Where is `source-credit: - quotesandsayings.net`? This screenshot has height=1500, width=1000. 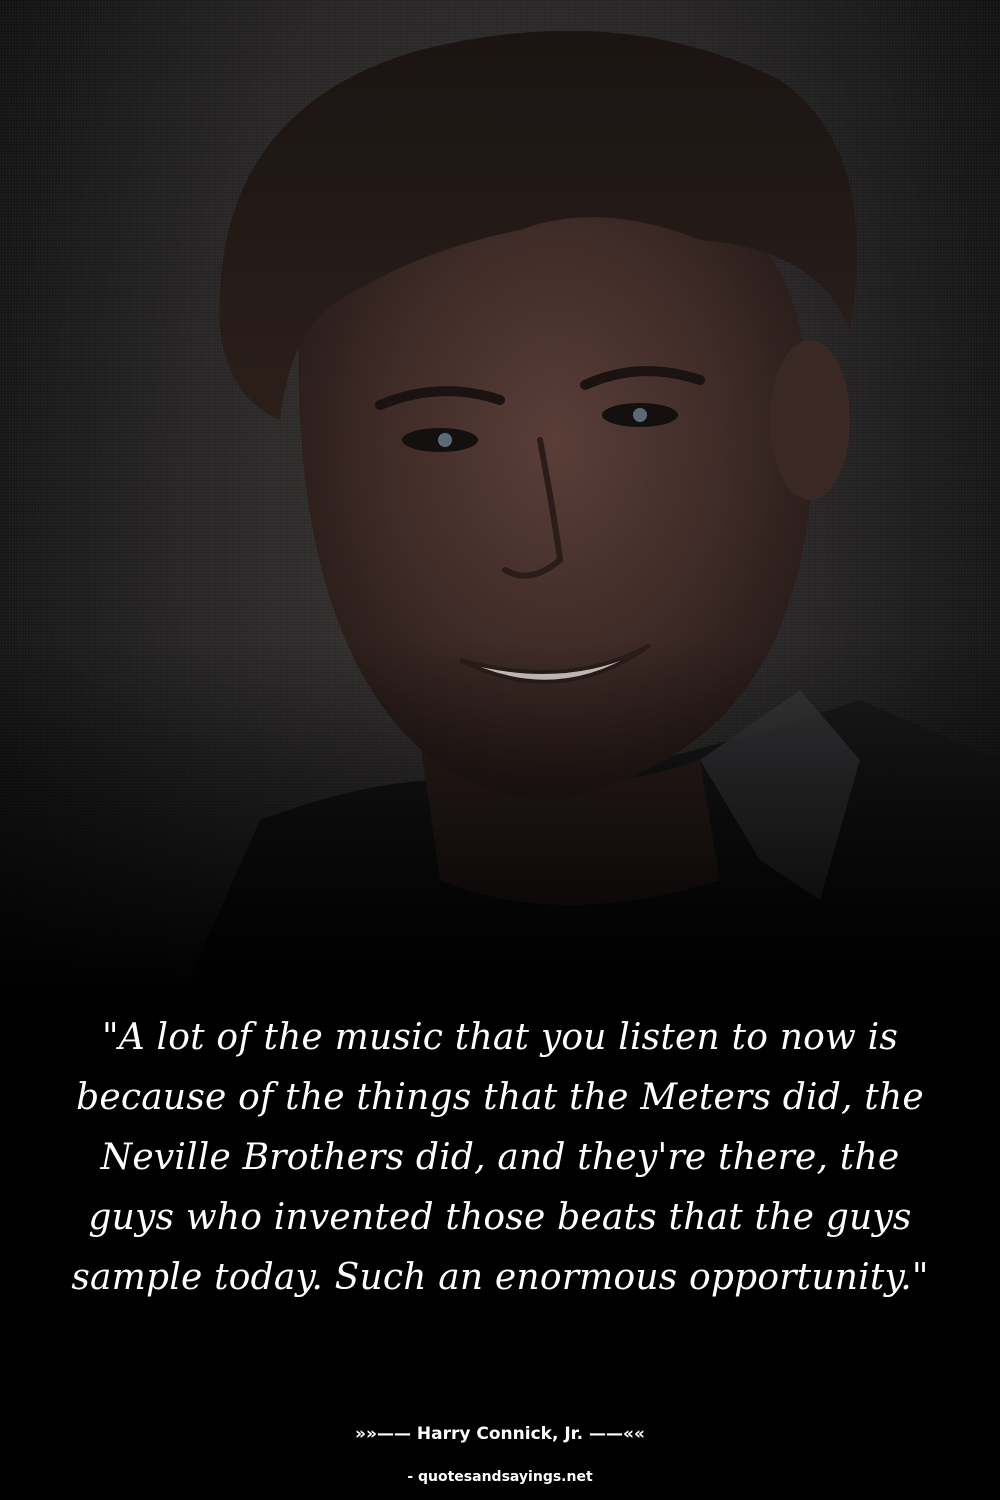
source-credit: - quotesandsayings.net is located at coordinates (500, 1477).